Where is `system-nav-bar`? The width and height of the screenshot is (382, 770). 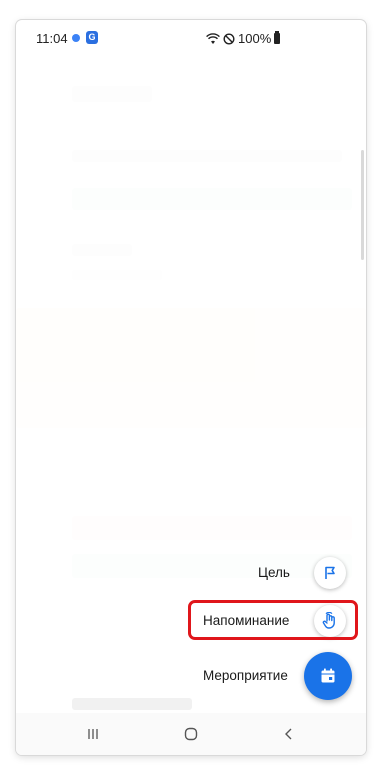 system-nav-bar is located at coordinates (191, 734).